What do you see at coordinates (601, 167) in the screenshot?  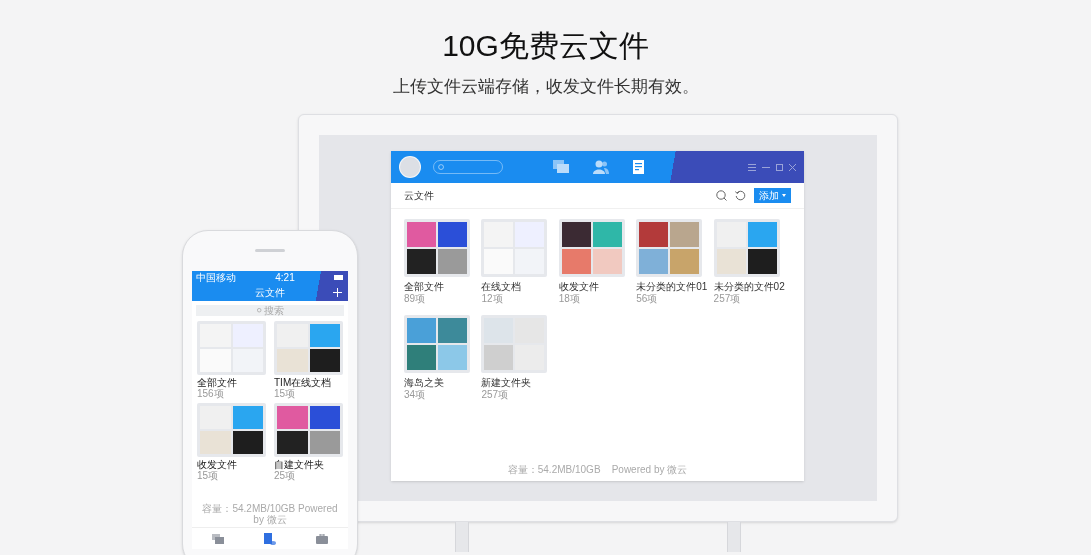 I see `contacts-icon` at bounding box center [601, 167].